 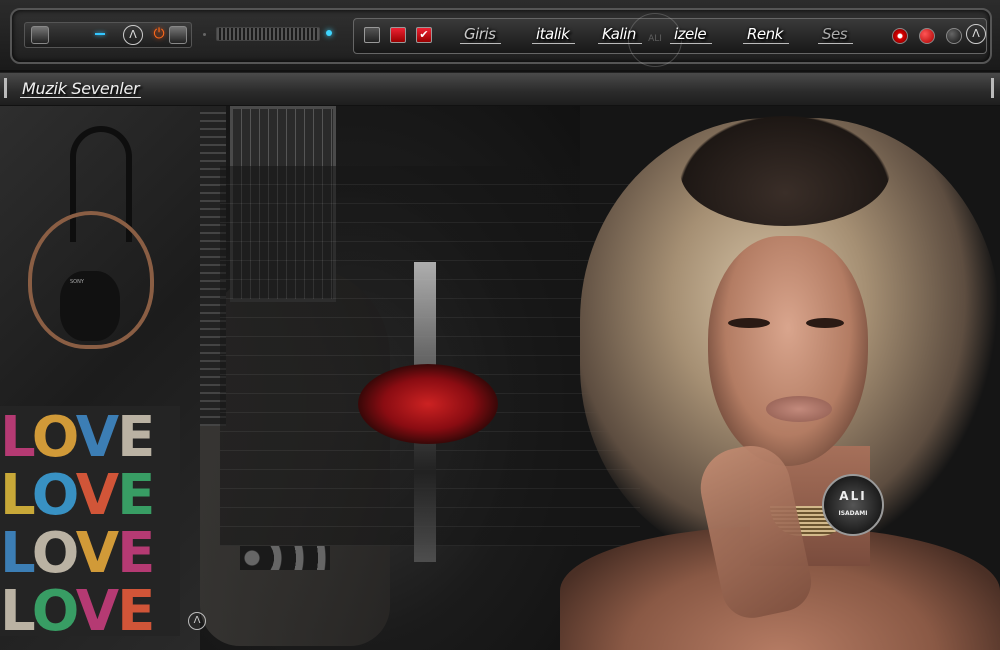 I want to click on logo-a-icon: Λ, so click(x=133, y=35).